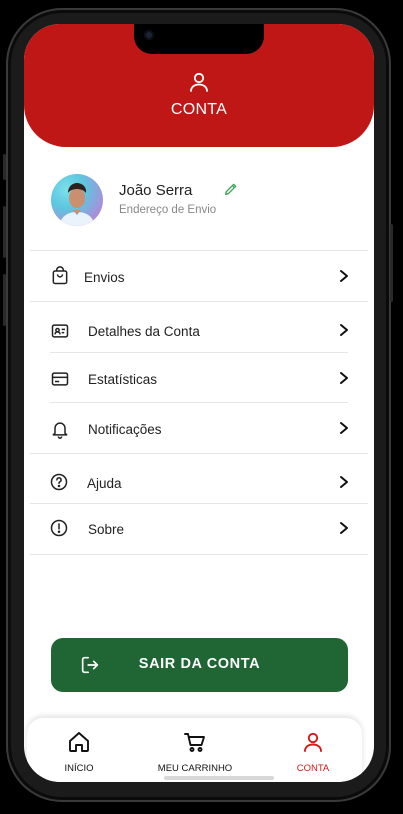 Image resolution: width=403 pixels, height=814 pixels. Describe the element at coordinates (199, 39) in the screenshot. I see `camera-notch` at that location.